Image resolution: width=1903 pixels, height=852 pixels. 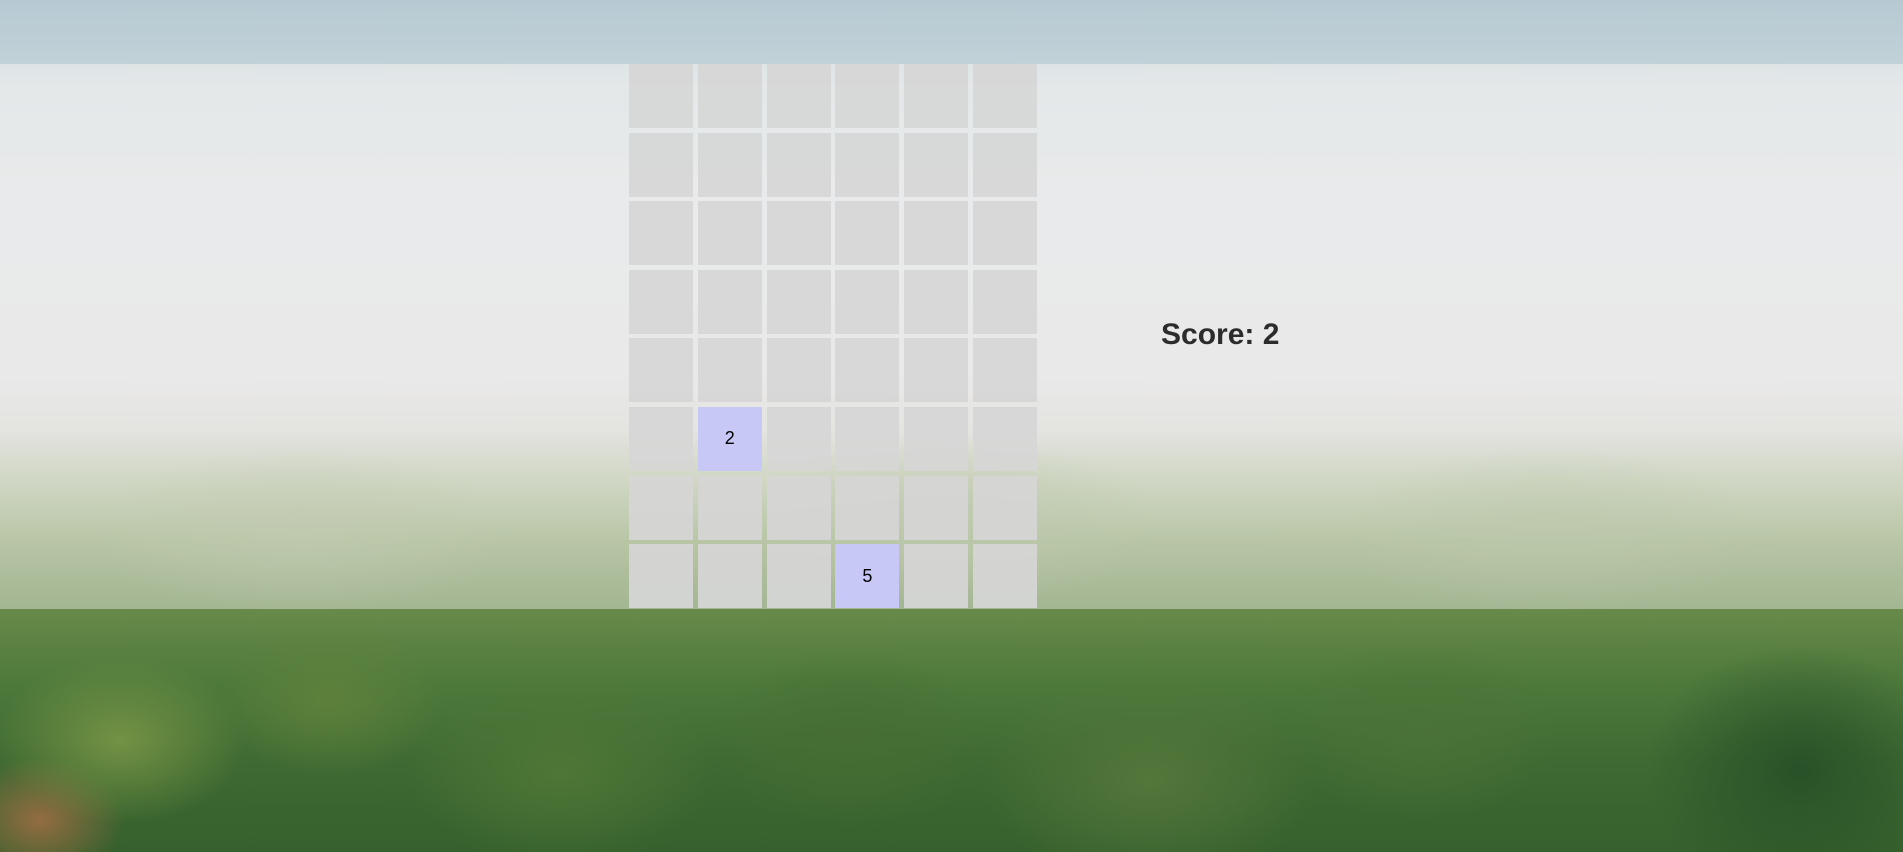 I want to click on score-display: Score: 2, so click(x=1220, y=334).